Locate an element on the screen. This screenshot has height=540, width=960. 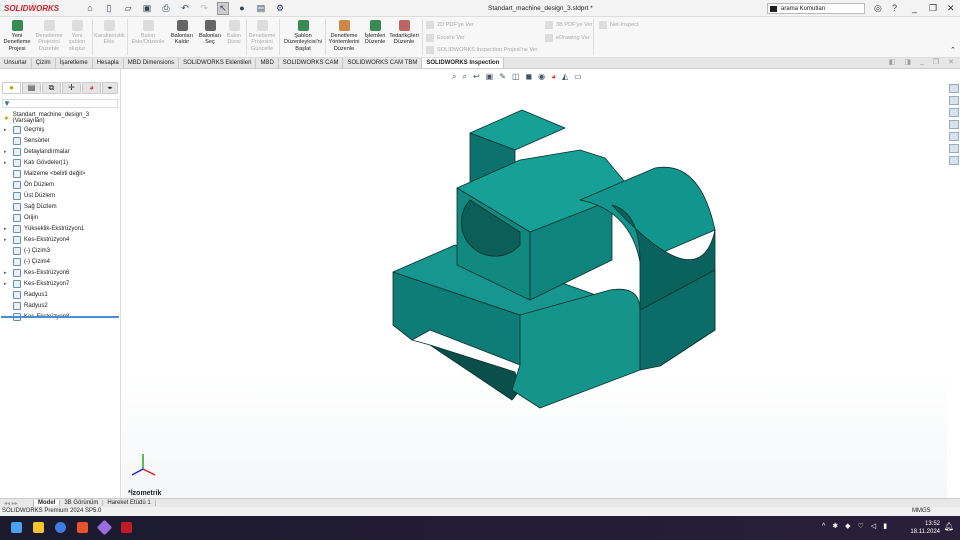
tree-item: Orijin is located at coordinates (60, 217).